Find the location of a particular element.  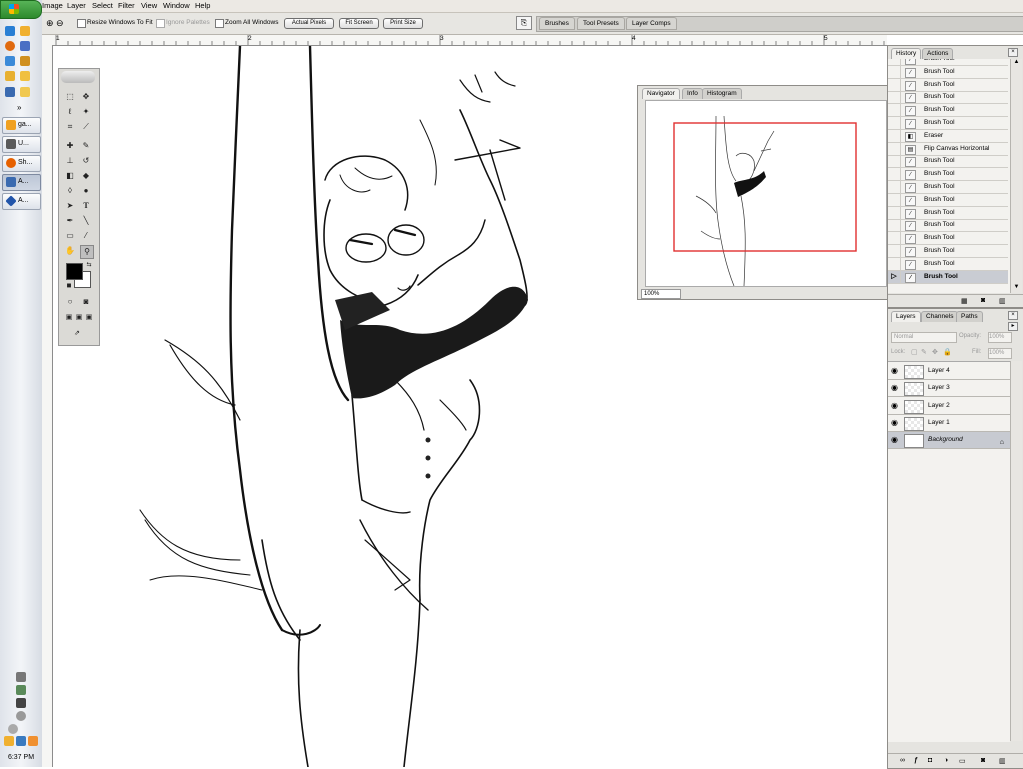

tab-history: History is located at coordinates (906, 53).